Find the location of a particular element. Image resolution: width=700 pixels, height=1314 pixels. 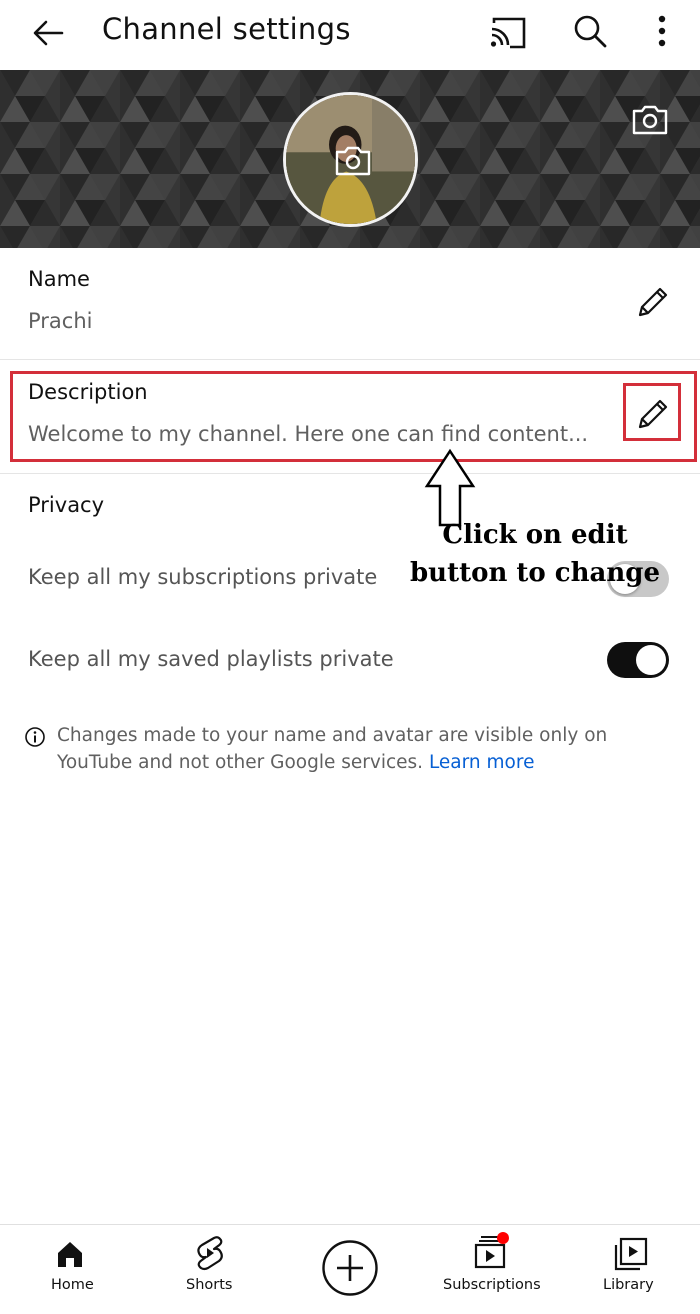

cast-icon is located at coordinates (508, 33).